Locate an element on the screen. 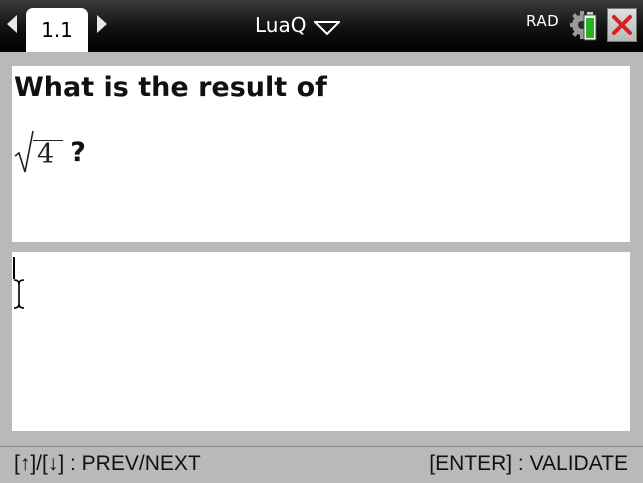 This screenshot has height=483, width=643. tab-page-1-1: 1.1 is located at coordinates (57, 30).